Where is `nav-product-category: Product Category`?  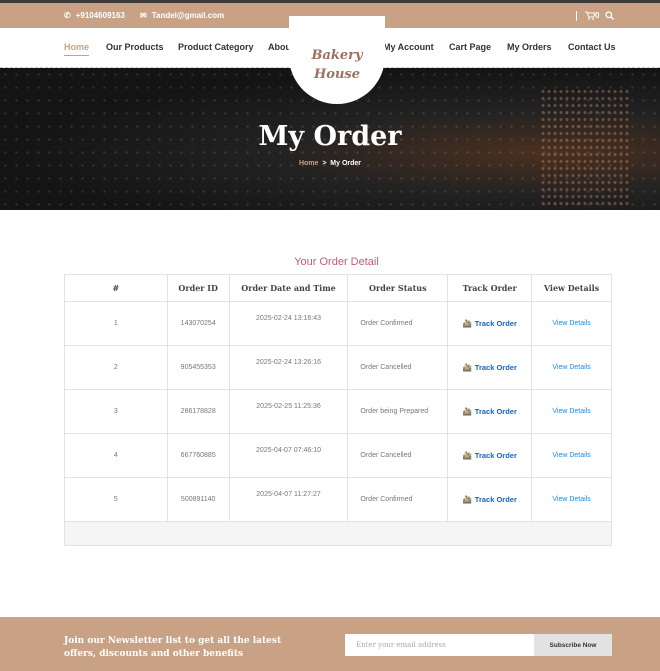 nav-product-category: Product Category is located at coordinates (216, 47).